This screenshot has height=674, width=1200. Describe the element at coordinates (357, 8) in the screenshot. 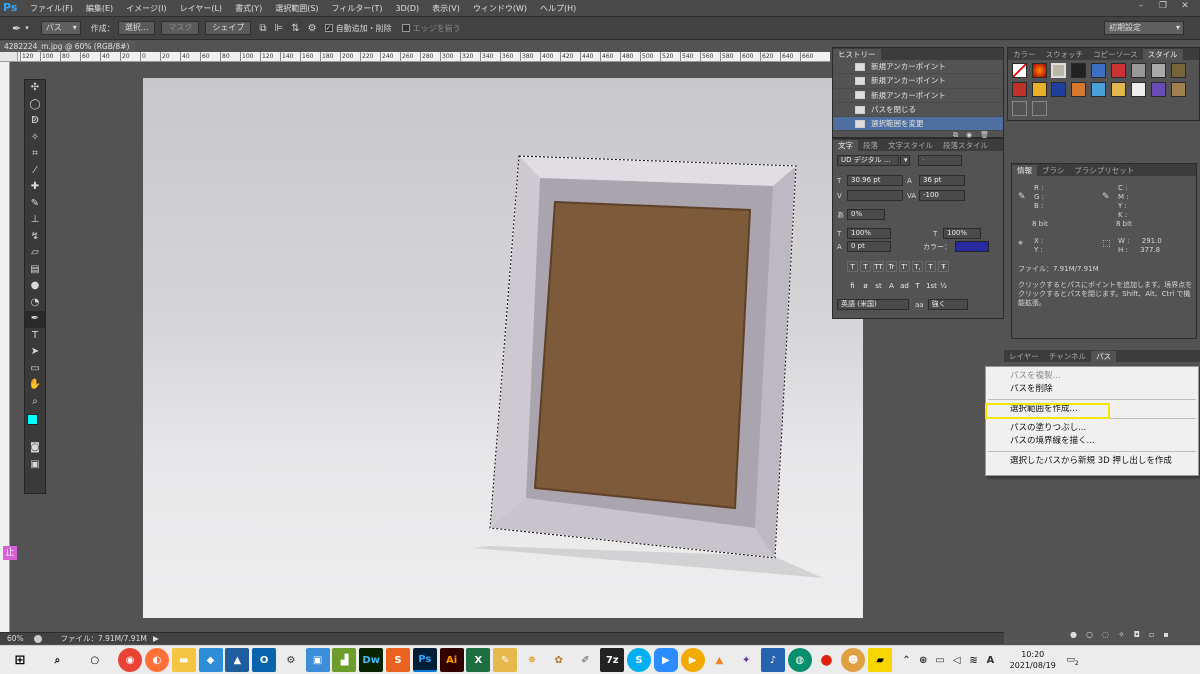

I see `menu-filter: フィルター(T)` at that location.